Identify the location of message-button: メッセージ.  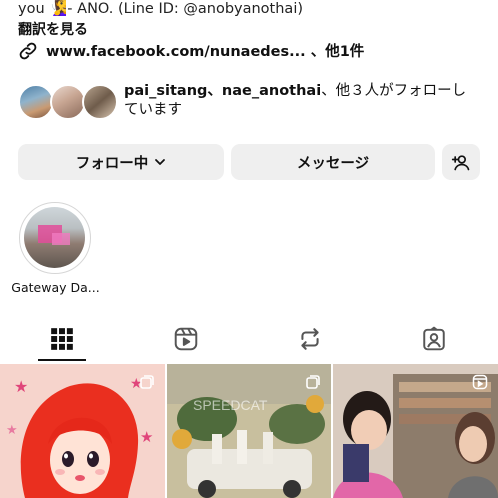
(333, 162).